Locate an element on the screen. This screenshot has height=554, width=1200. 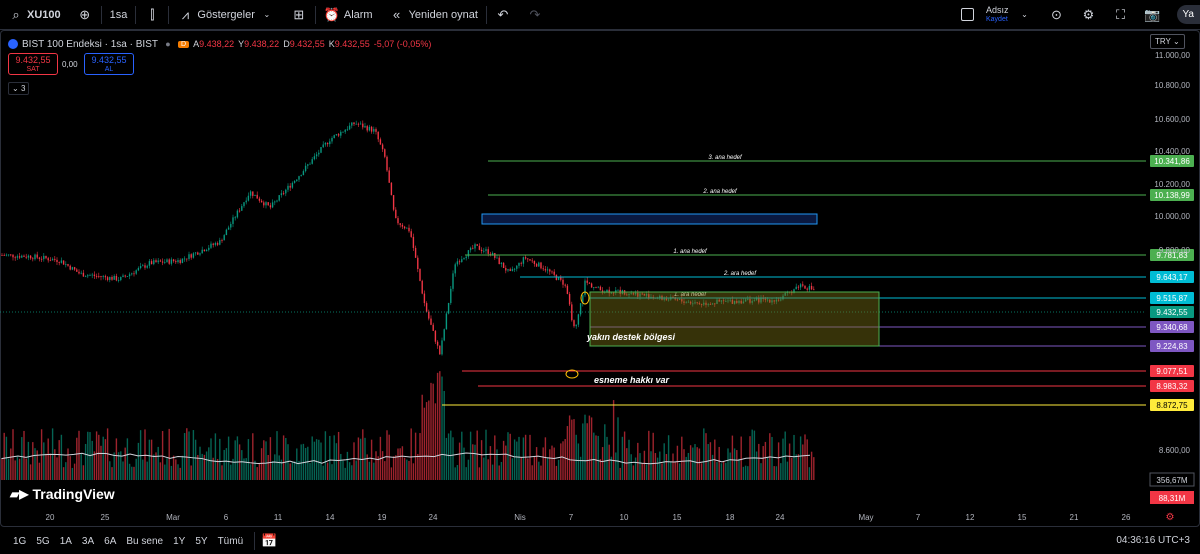
axis-settings-icon: ⚙ is located at coordinates (1170, 517).